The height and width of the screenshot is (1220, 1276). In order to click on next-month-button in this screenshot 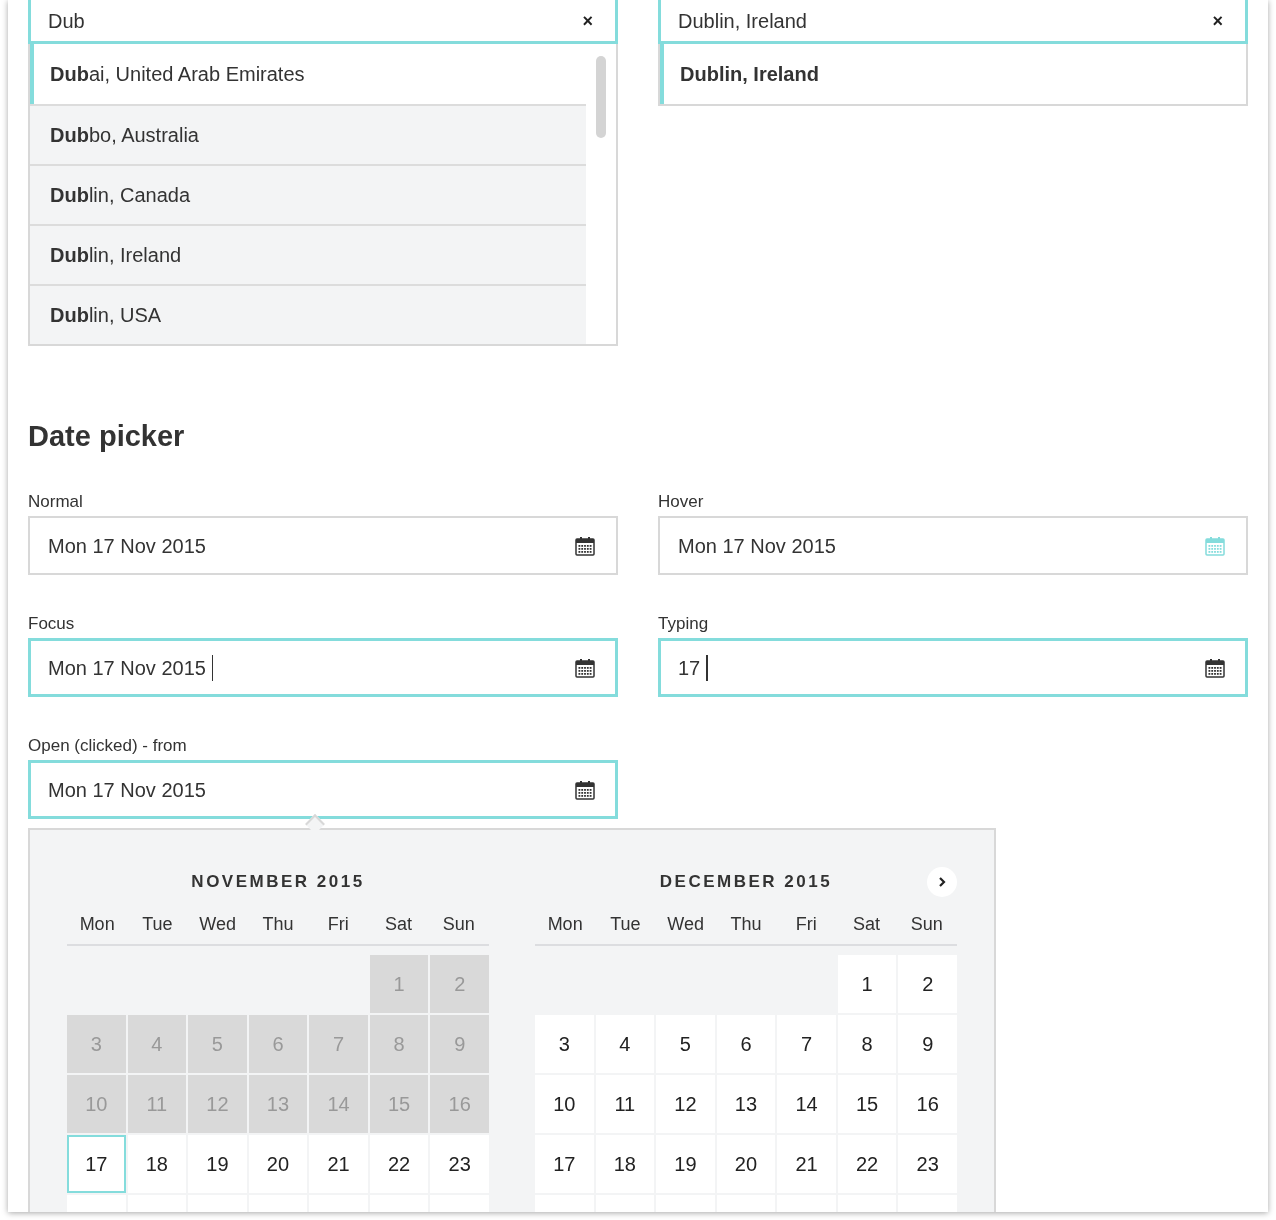, I will do `click(942, 882)`.